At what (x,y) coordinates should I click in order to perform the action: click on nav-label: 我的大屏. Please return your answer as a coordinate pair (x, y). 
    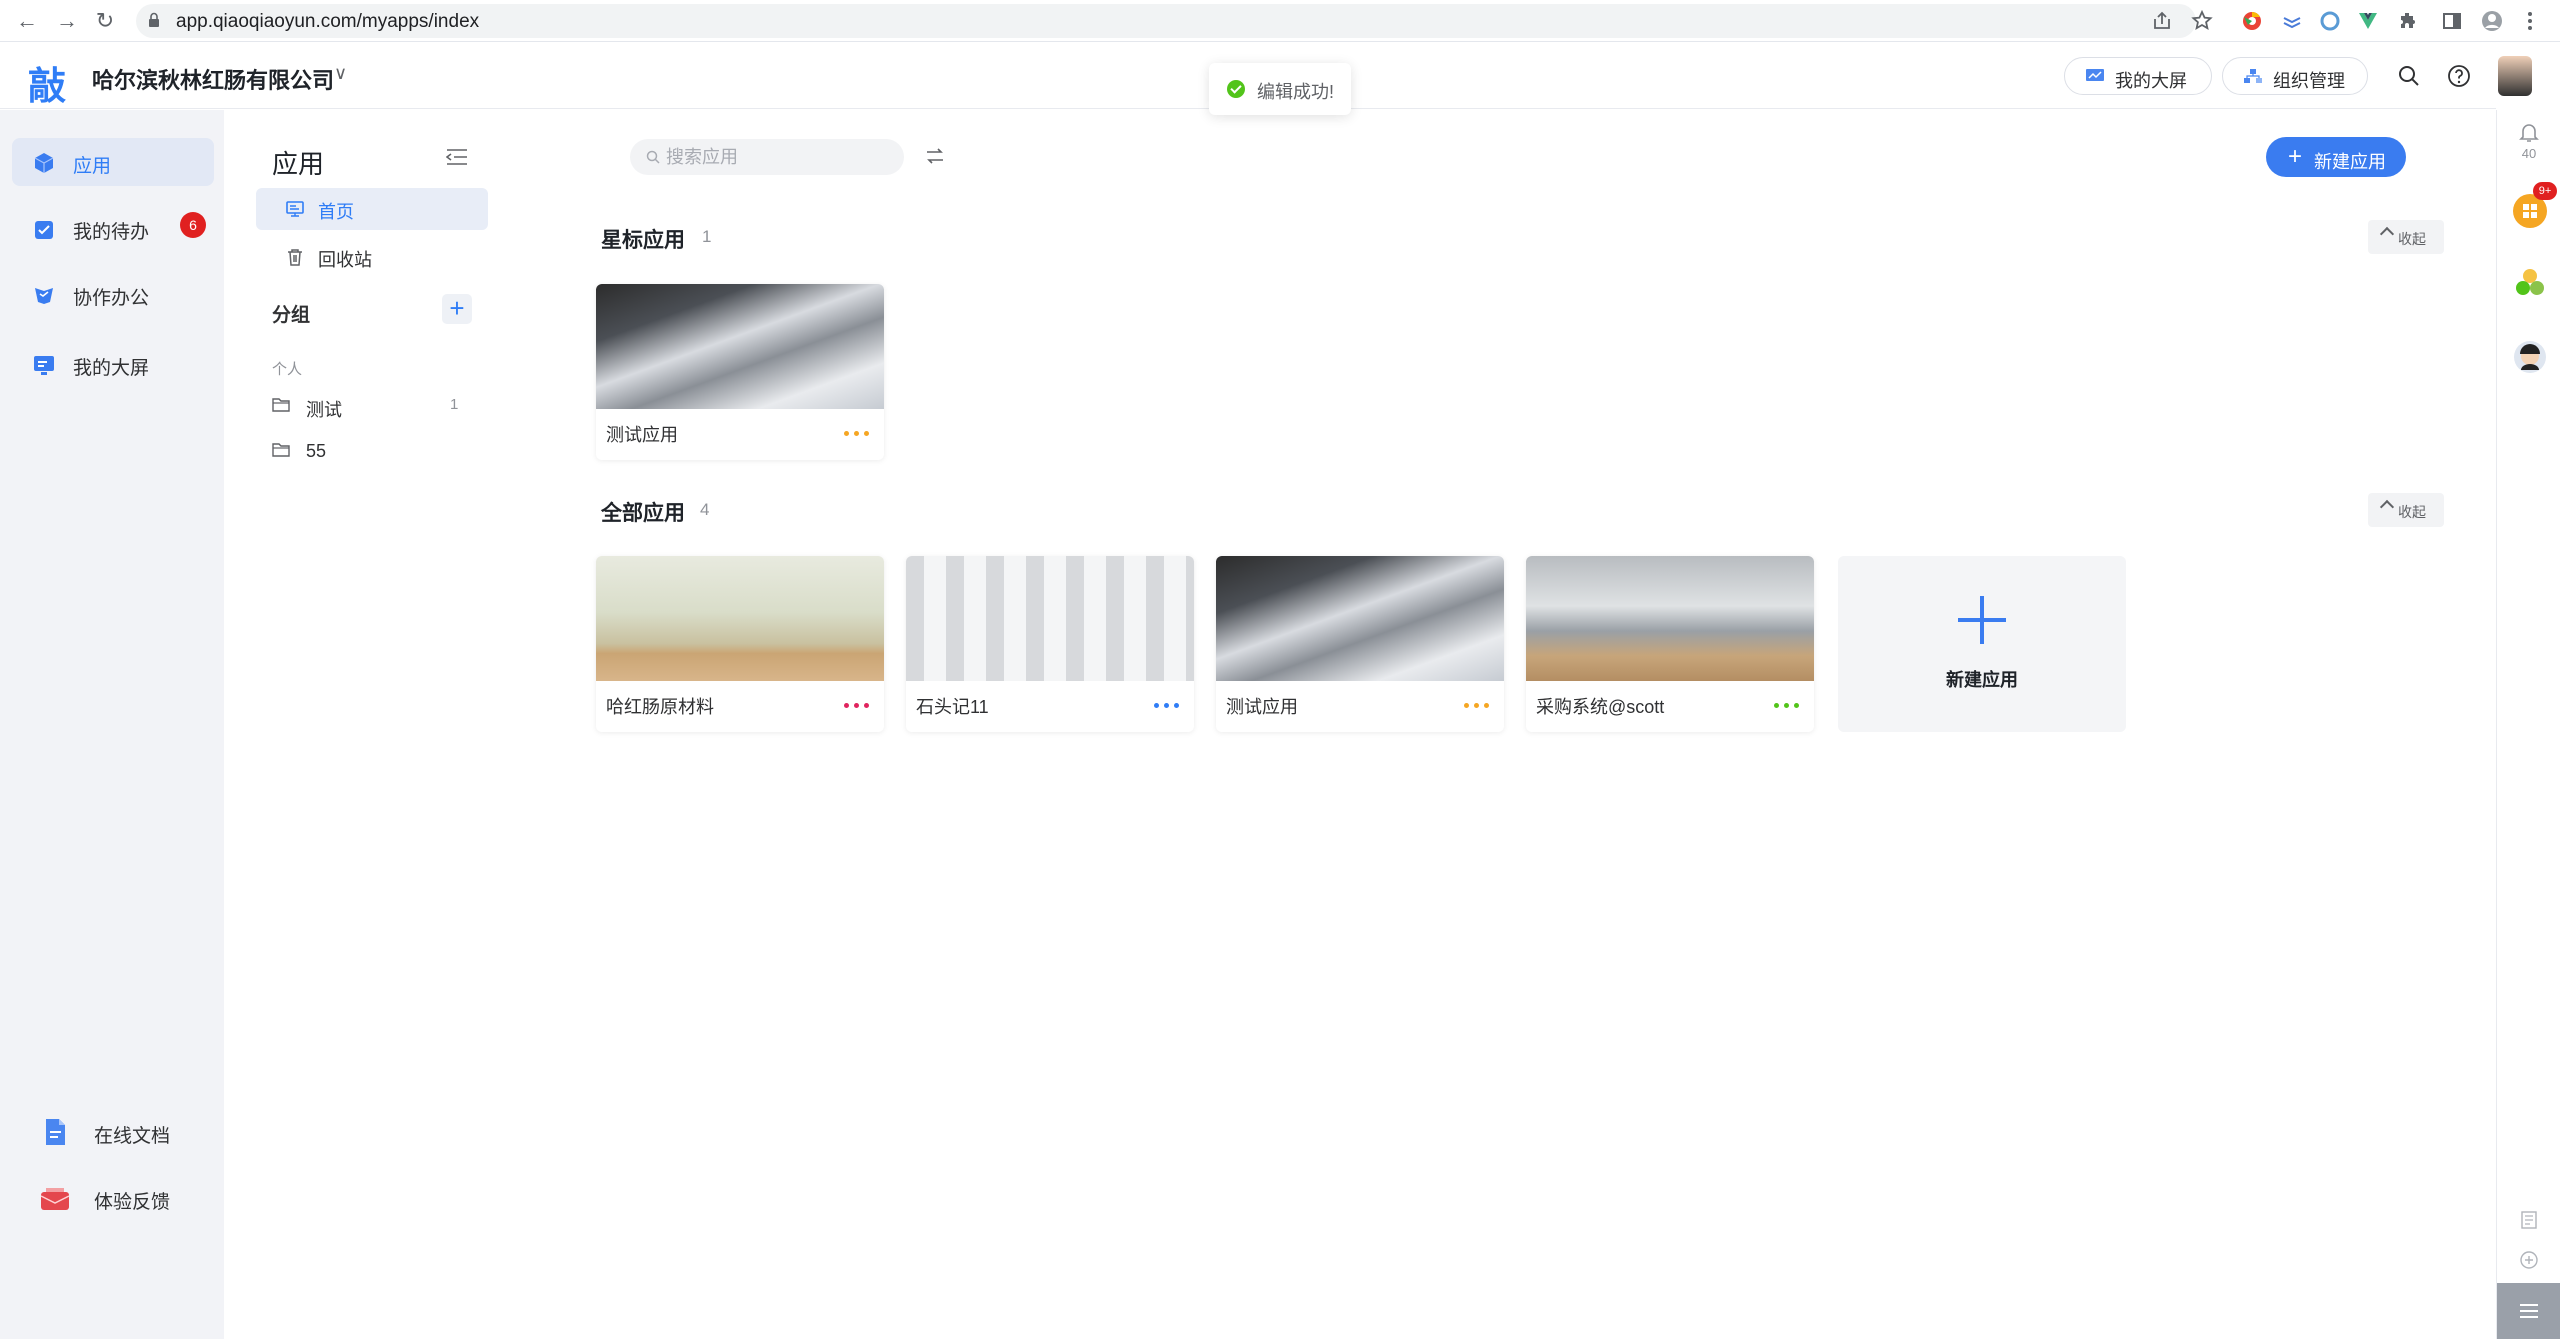
    Looking at the image, I should click on (111, 368).